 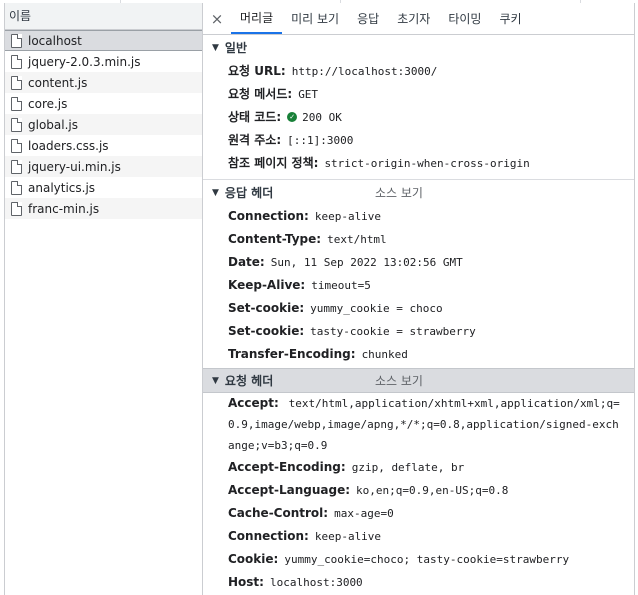 What do you see at coordinates (308, 94) in the screenshot?
I see `header-value: GET` at bounding box center [308, 94].